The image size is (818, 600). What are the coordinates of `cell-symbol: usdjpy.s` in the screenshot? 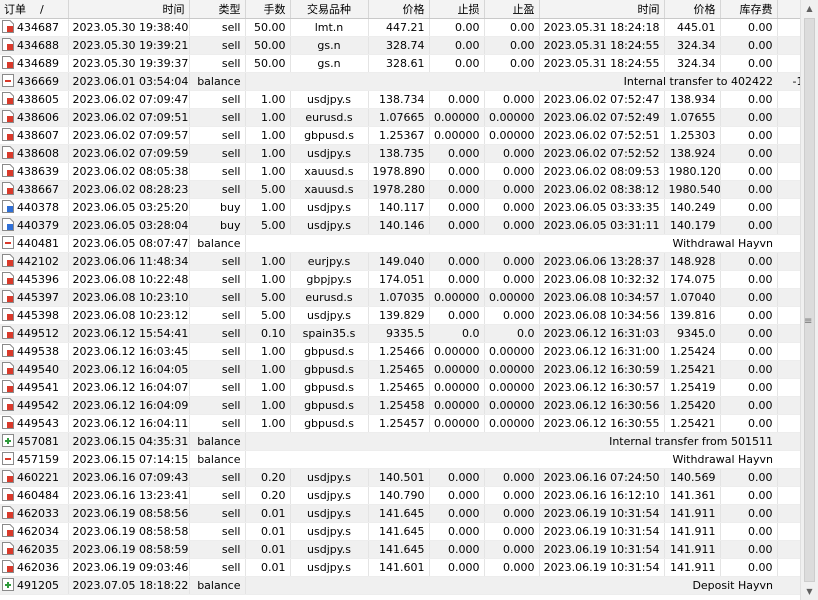 It's located at (329, 549).